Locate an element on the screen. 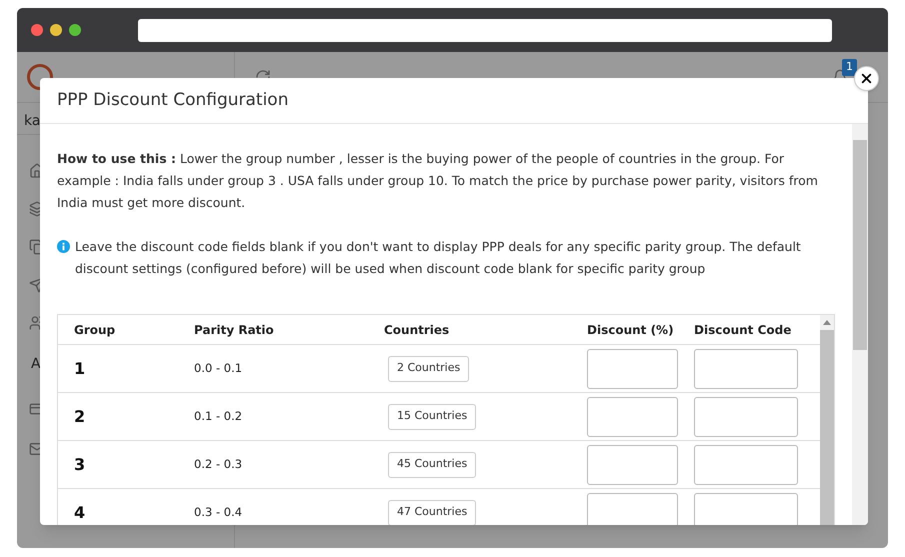 Image resolution: width=905 pixels, height=557 pixels. close-icon is located at coordinates (866, 78).